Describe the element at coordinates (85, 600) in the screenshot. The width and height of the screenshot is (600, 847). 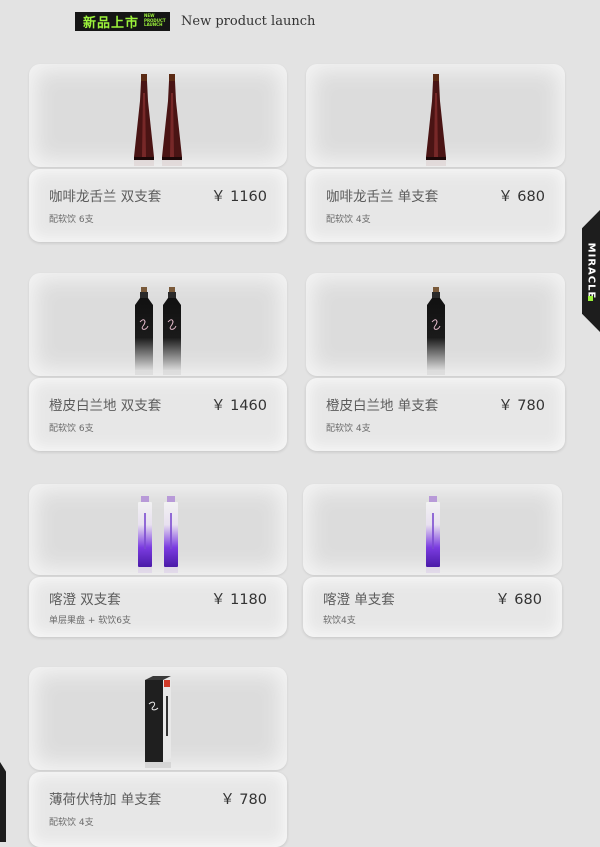
I see `product-name: 喀澄 双支套` at that location.